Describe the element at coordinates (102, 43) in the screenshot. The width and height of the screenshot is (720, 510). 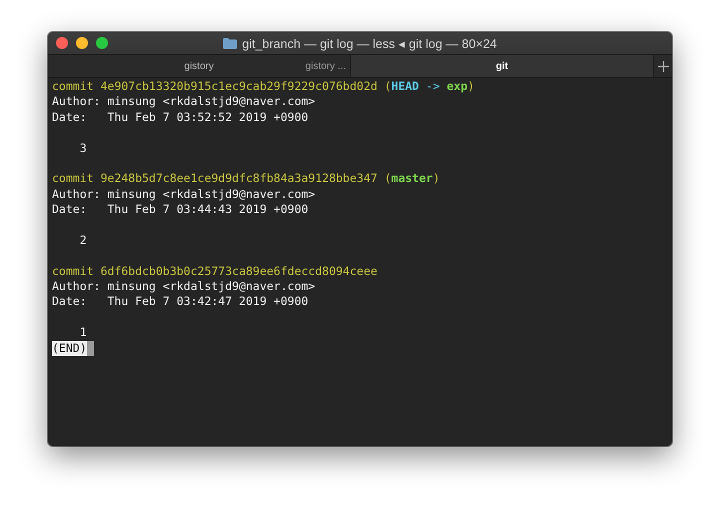
I see `zoom-button` at that location.